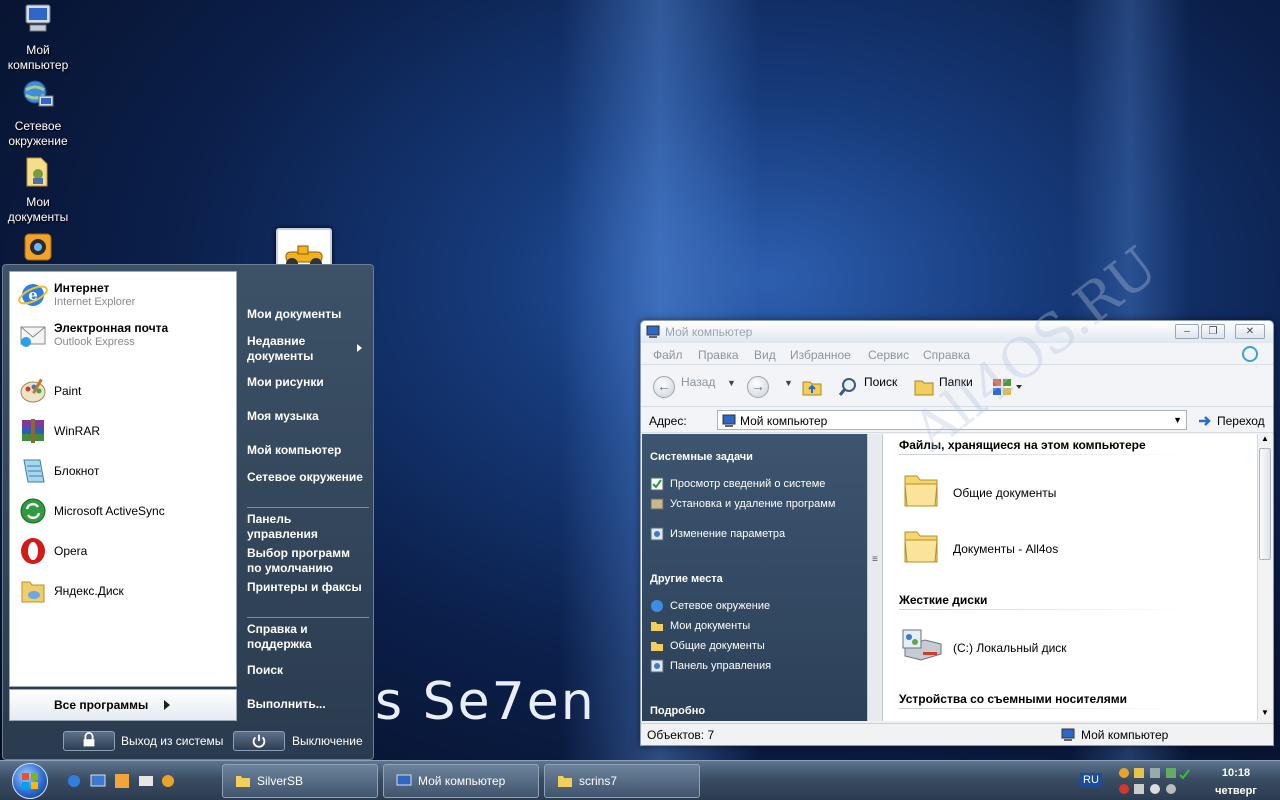  I want to click on taskbar-button-silversb: SilverSB, so click(300, 781).